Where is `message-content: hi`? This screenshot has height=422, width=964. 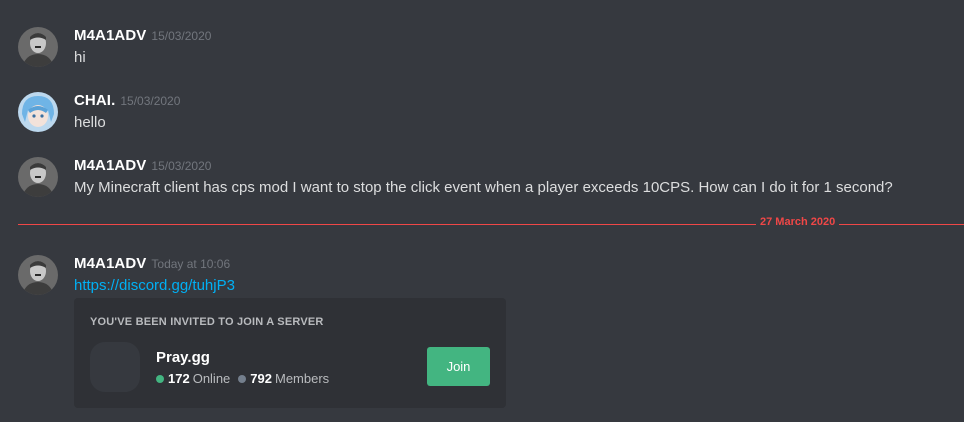
message-content: hi is located at coordinates (80, 57).